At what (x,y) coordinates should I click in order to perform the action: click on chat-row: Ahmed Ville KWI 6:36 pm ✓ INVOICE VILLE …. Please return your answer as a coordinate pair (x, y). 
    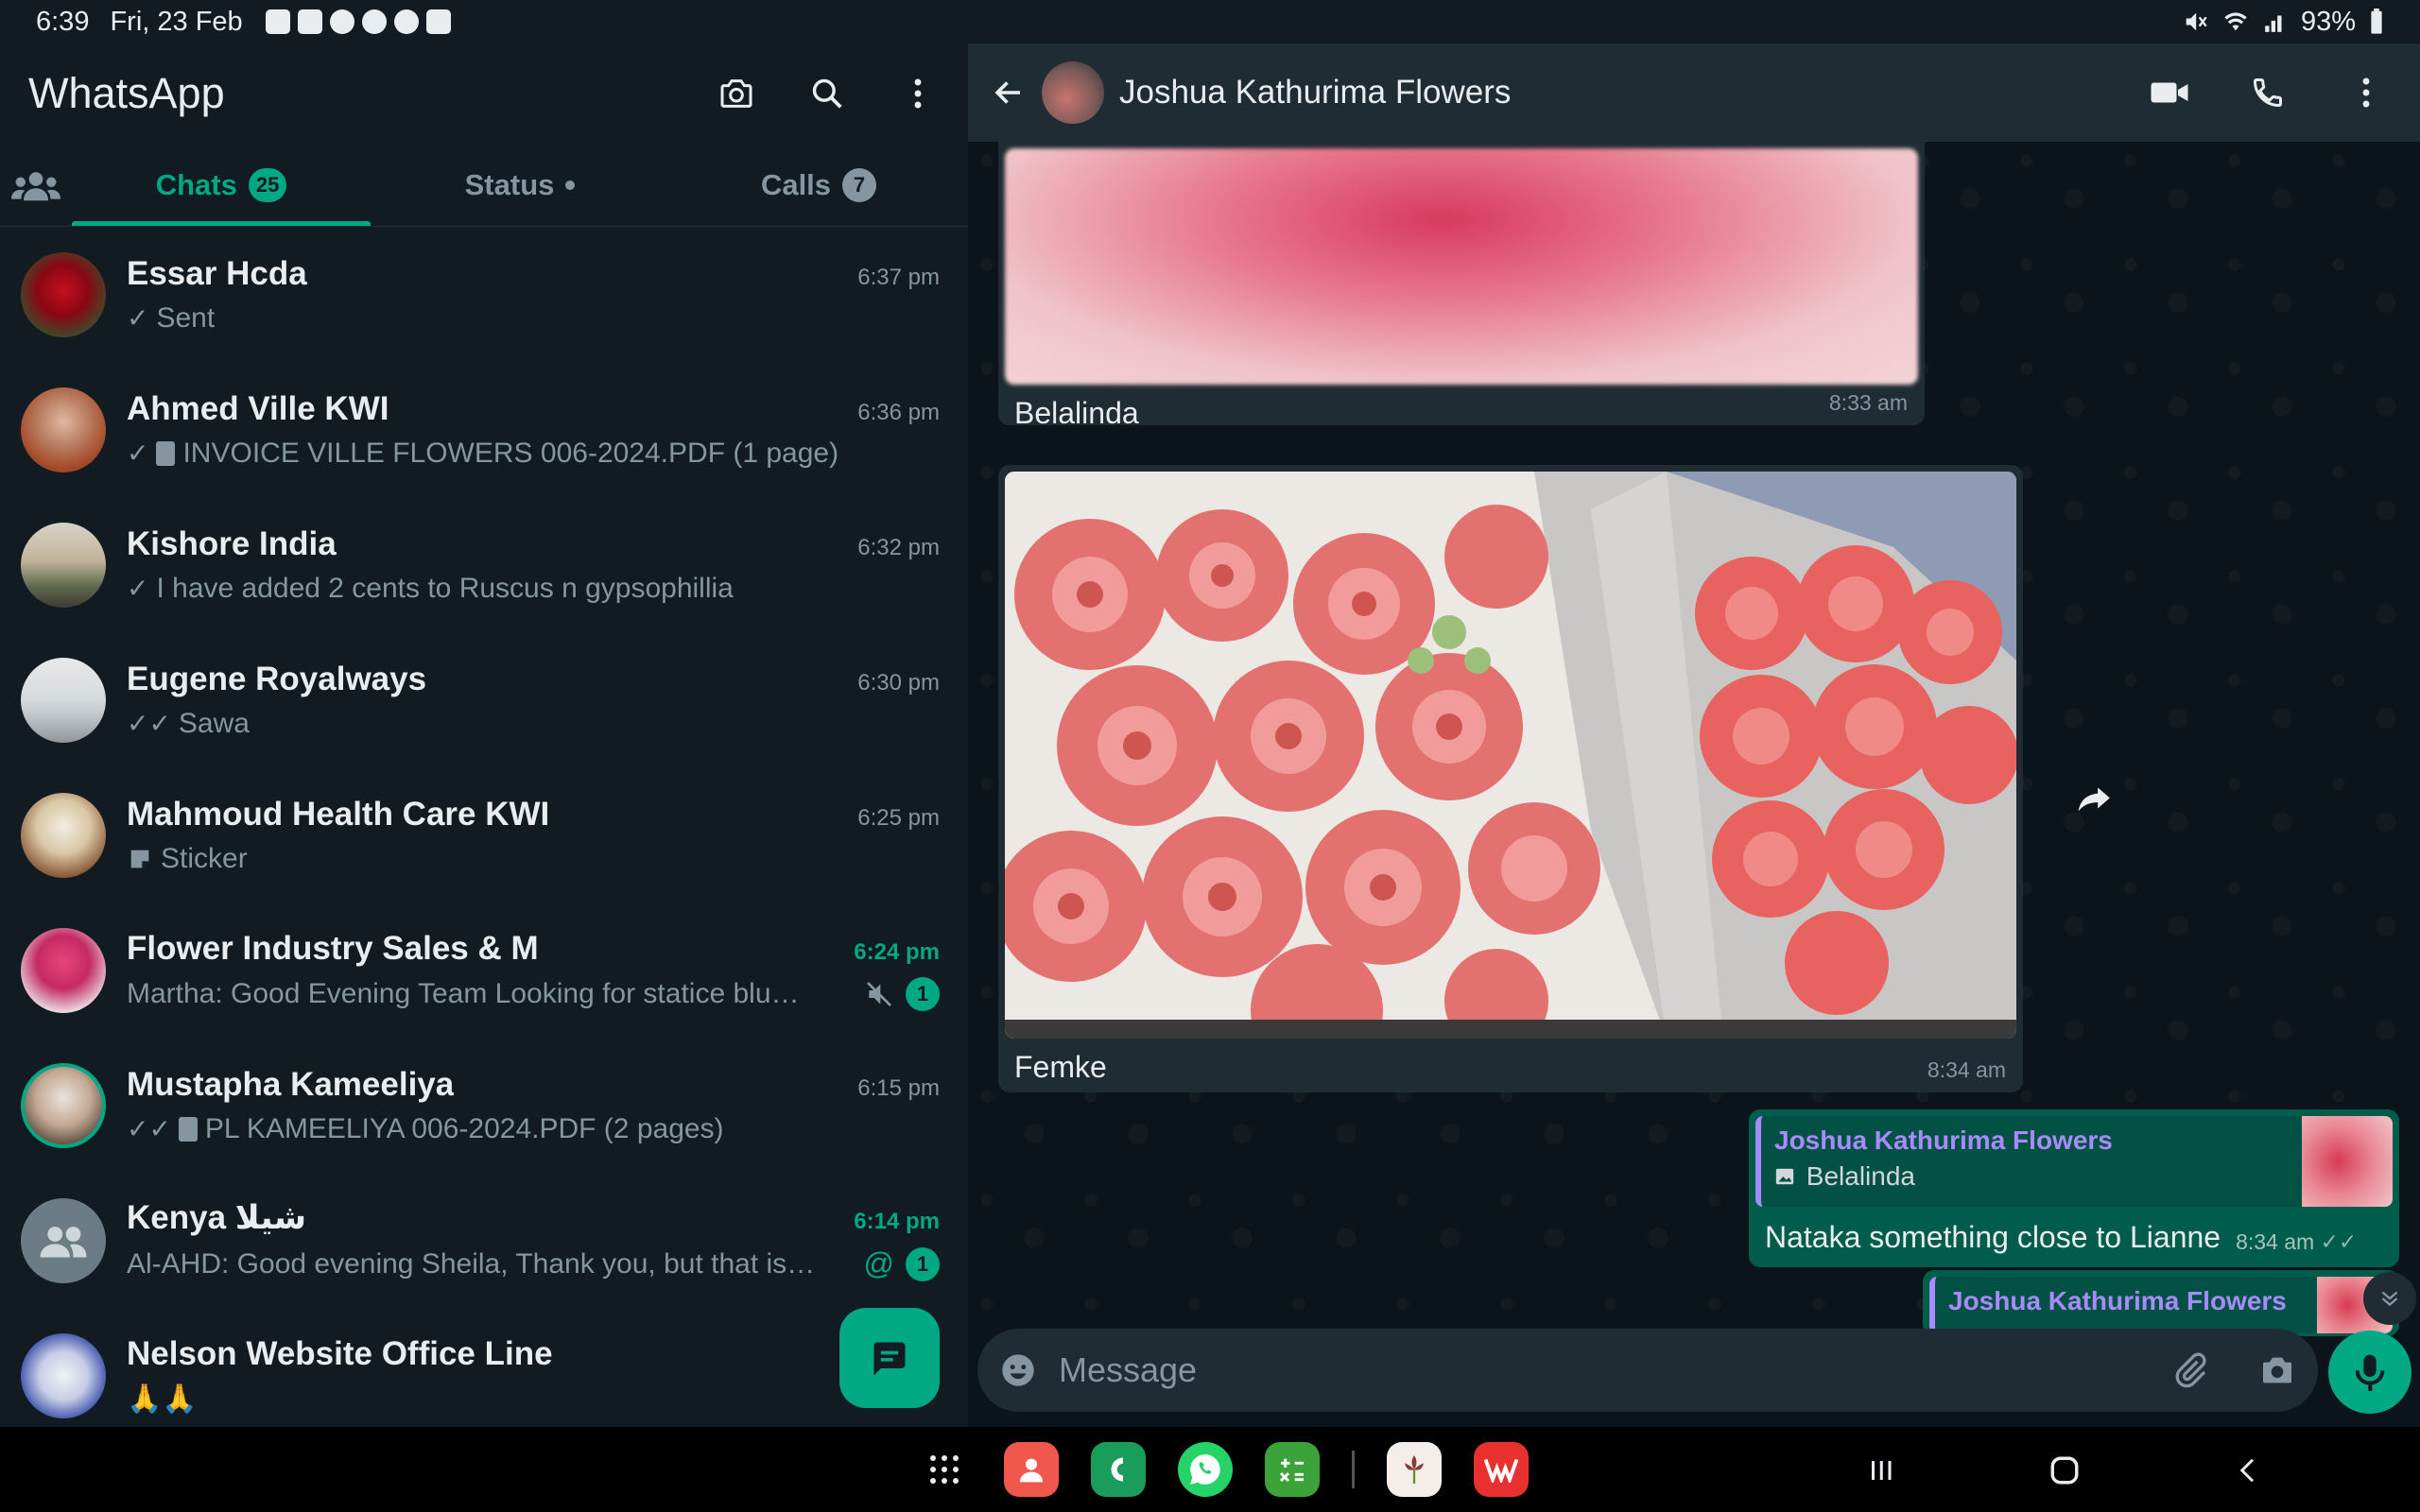
    Looking at the image, I should click on (484, 429).